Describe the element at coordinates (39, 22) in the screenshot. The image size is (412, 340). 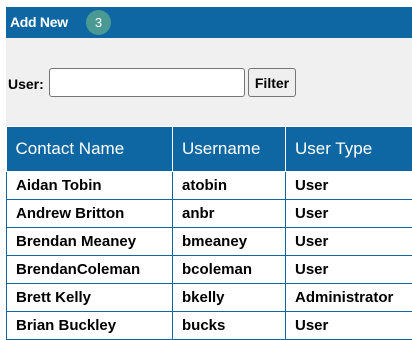
I see `add-new-link: Add New` at that location.